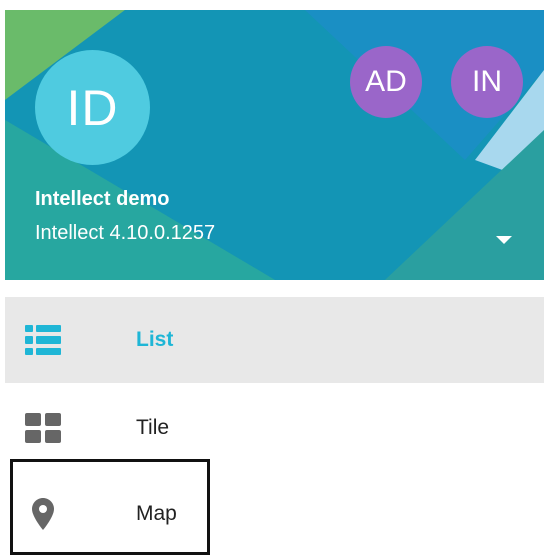 Image resolution: width=544 pixels, height=560 pixels. I want to click on avatar-initials: IN, so click(487, 81).